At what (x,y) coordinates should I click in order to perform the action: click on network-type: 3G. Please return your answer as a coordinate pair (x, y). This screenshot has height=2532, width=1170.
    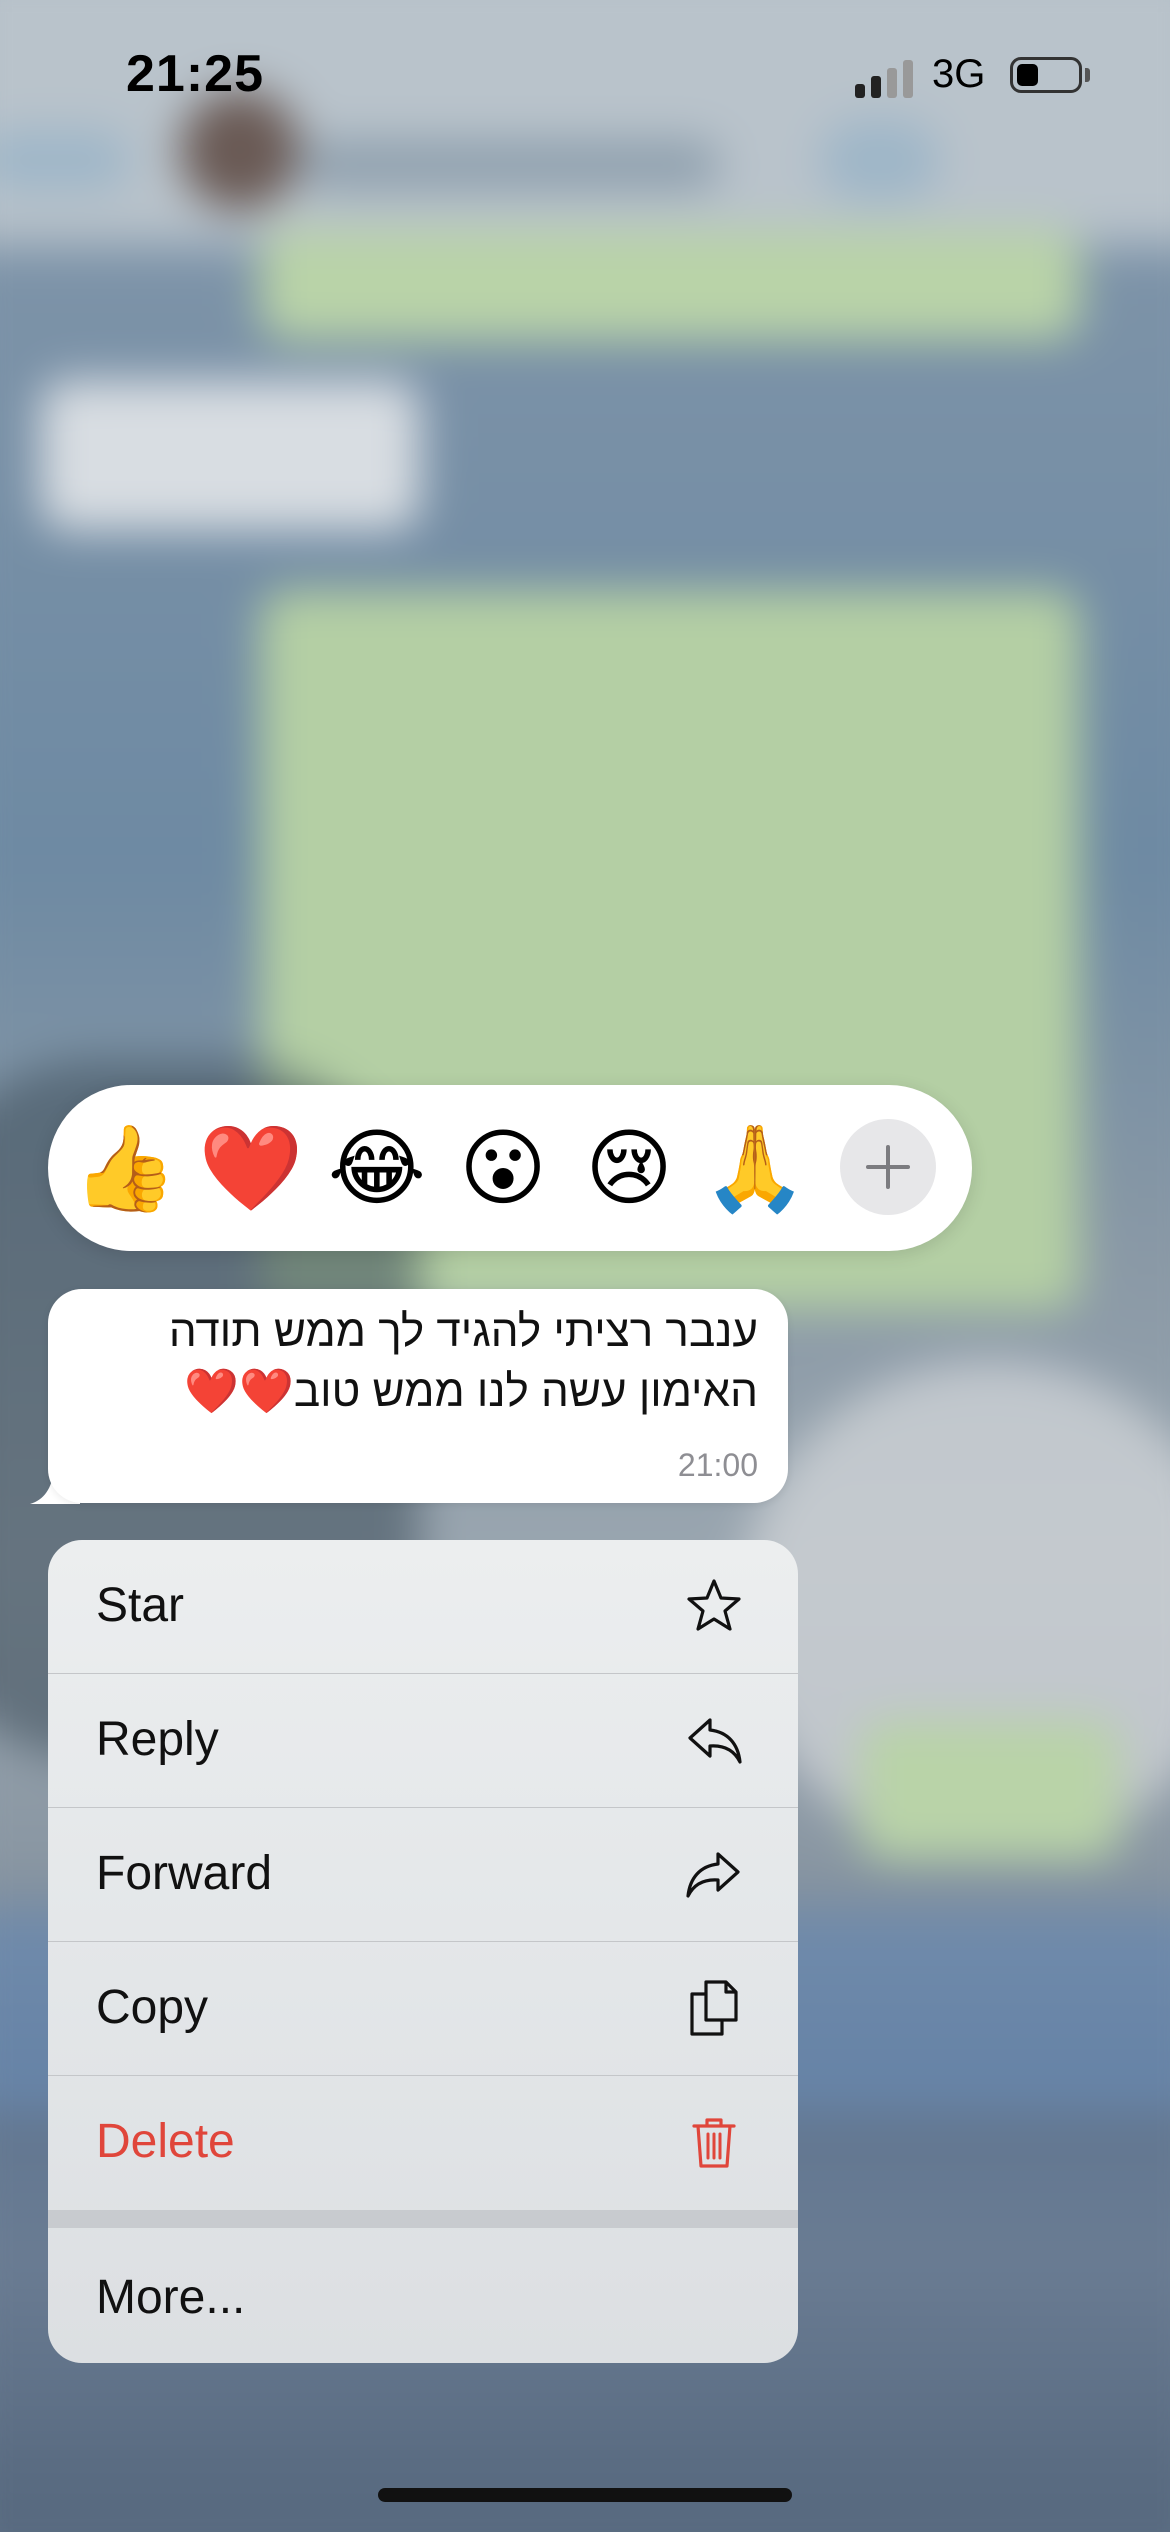
    Looking at the image, I should click on (959, 74).